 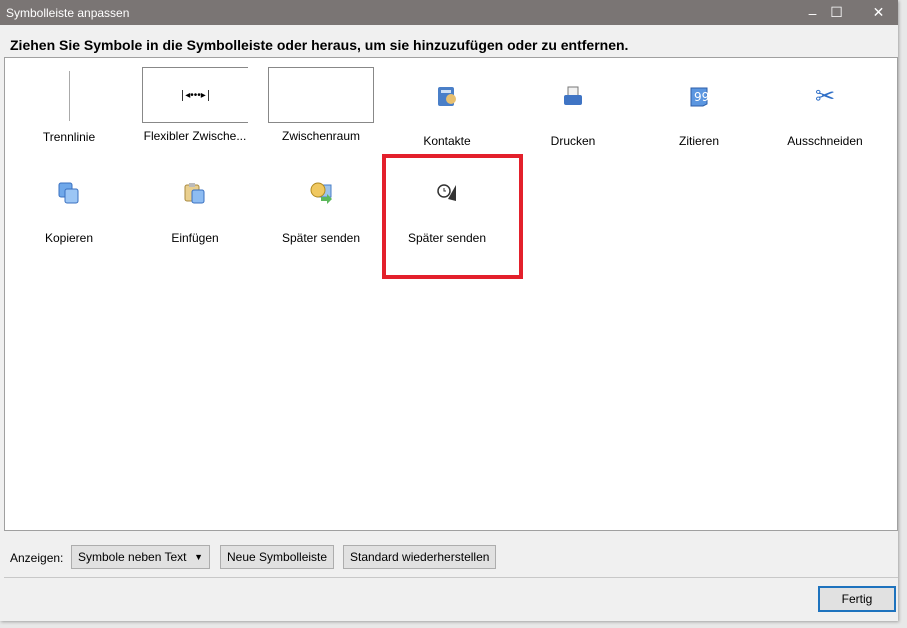 What do you see at coordinates (195, 193) in the screenshot?
I see `paste-icon` at bounding box center [195, 193].